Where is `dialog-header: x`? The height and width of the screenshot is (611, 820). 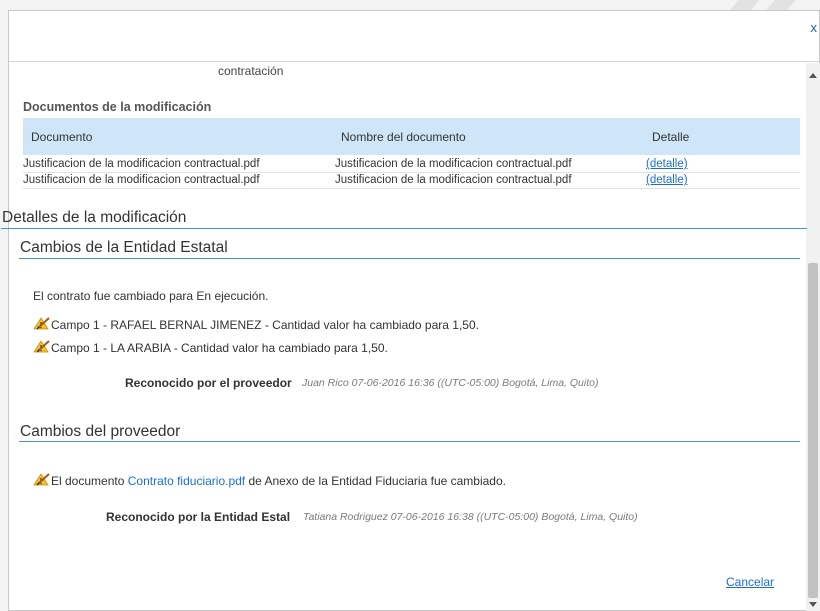
dialog-header: x is located at coordinates (414, 36).